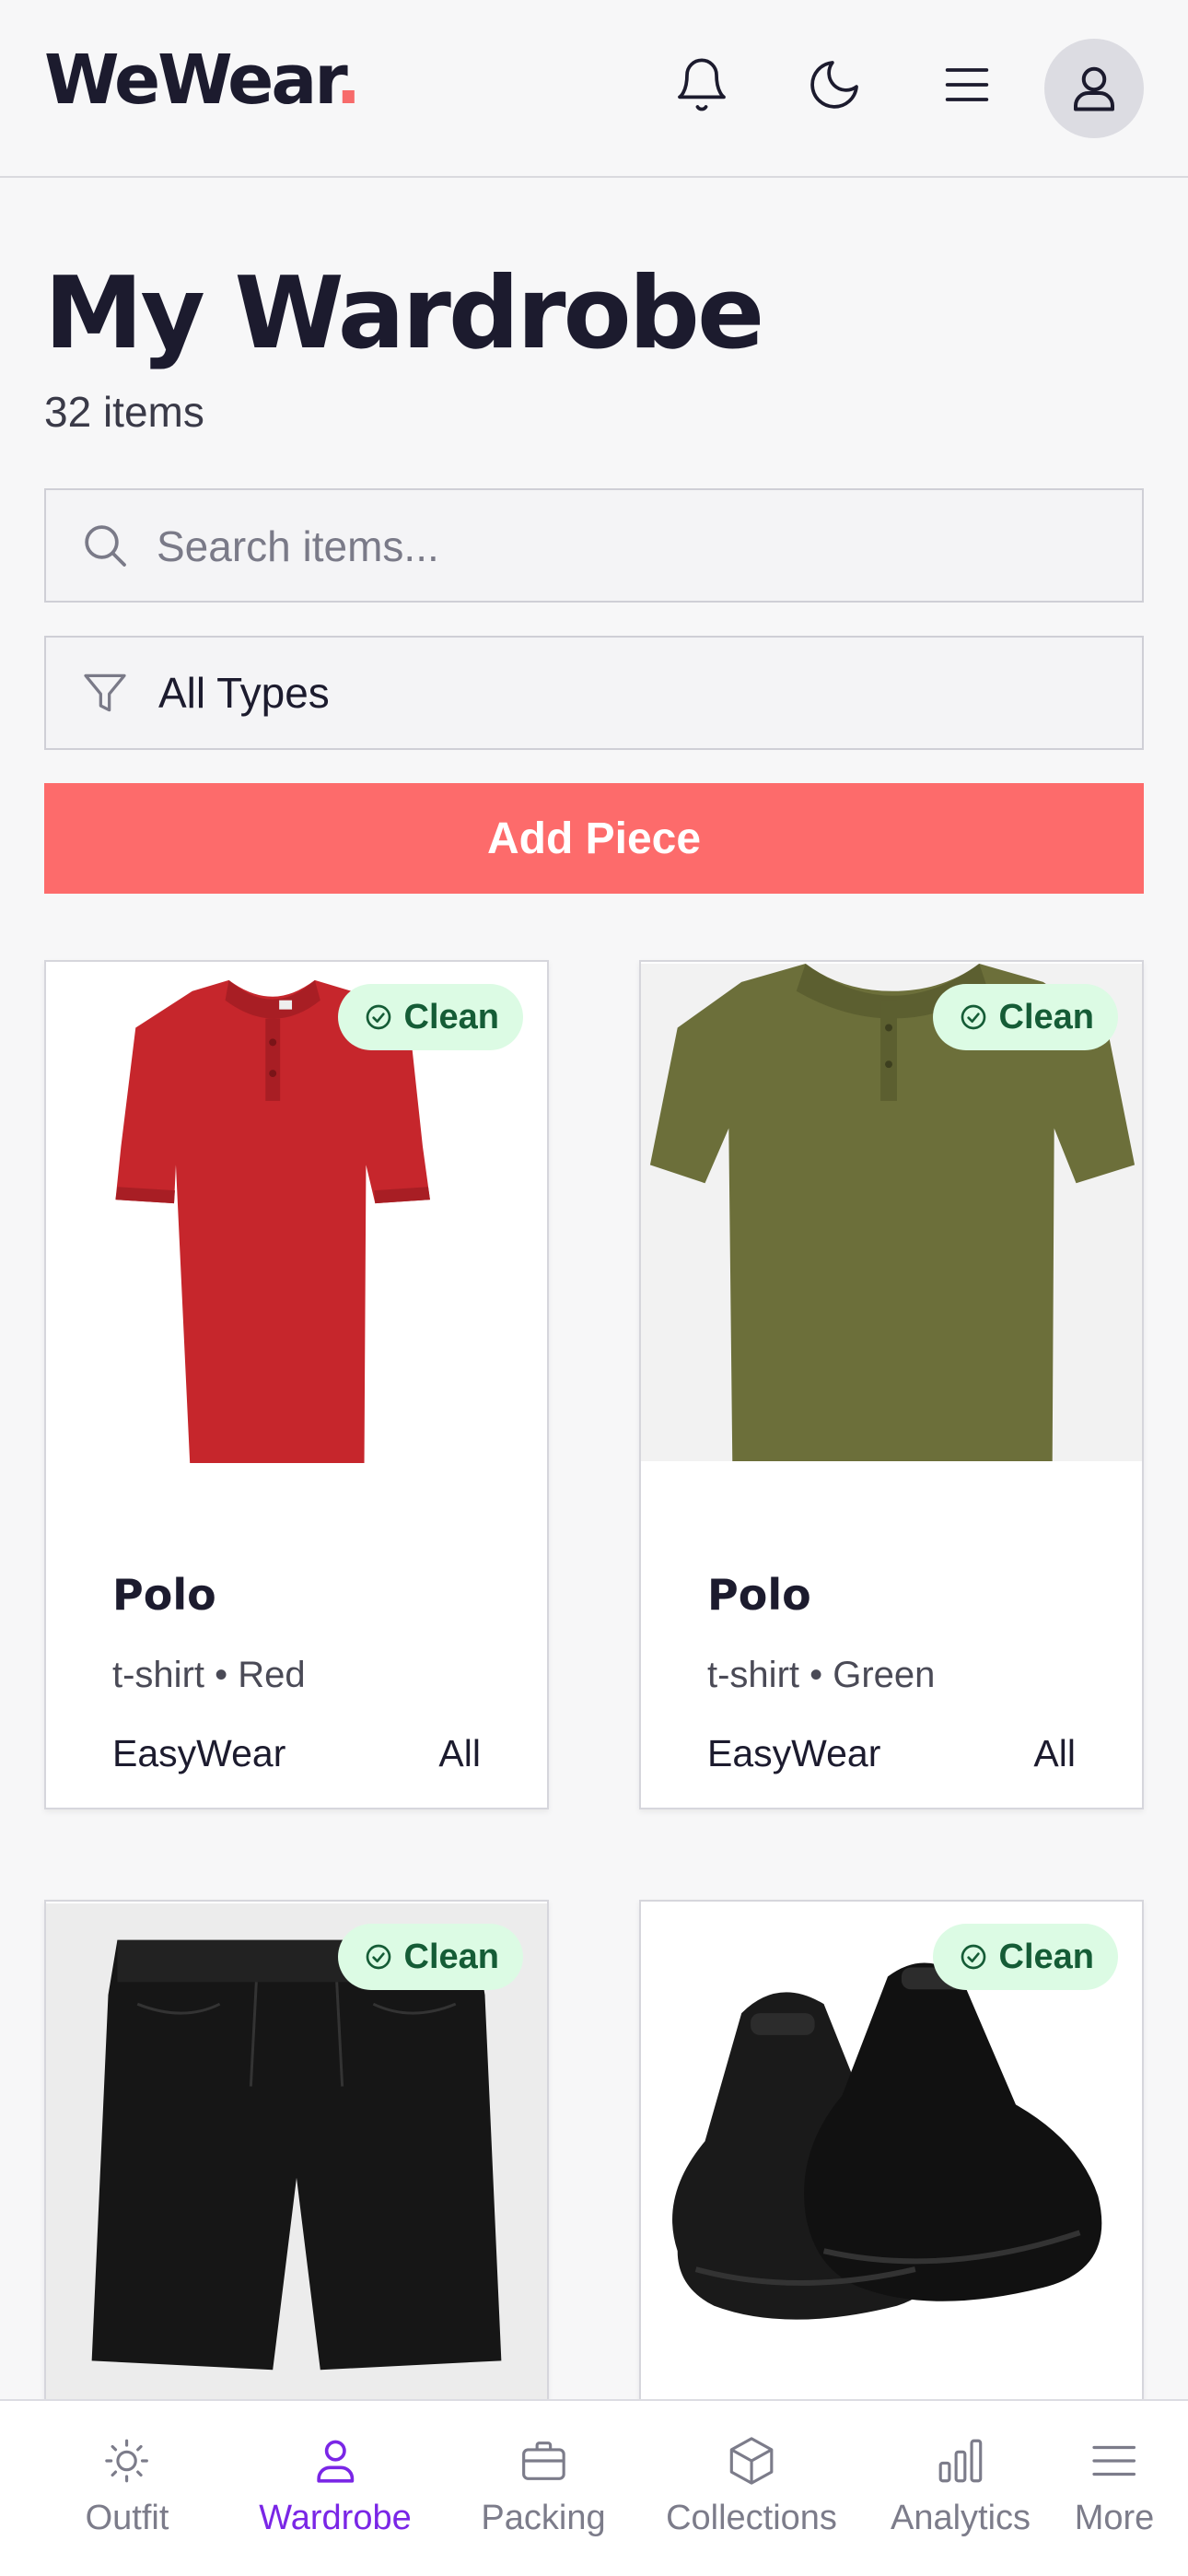 The height and width of the screenshot is (2576, 1188). I want to click on sun-icon, so click(127, 2461).